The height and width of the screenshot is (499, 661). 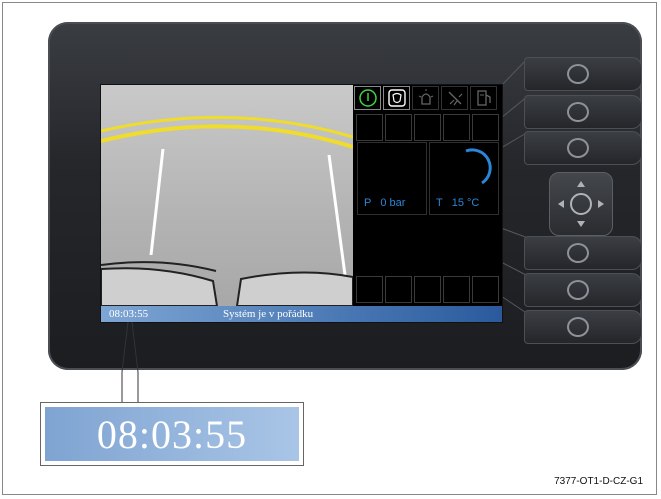 I want to click on reference-code: 7377-OT1-D-CZ-G1, so click(x=598, y=481).